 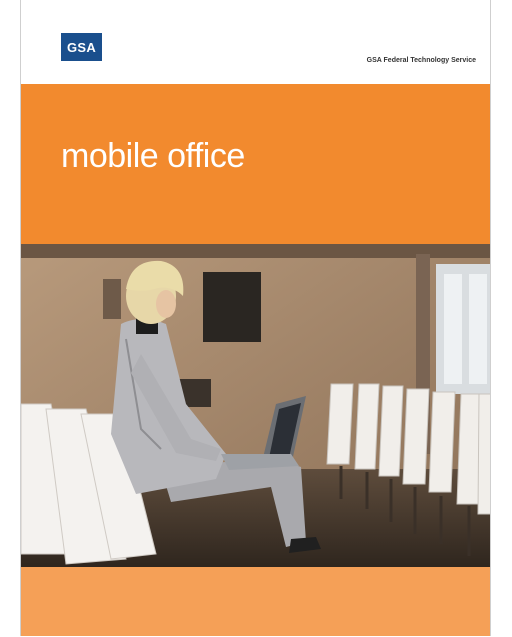 What do you see at coordinates (255, 601) in the screenshot?
I see `bottom-band` at bounding box center [255, 601].